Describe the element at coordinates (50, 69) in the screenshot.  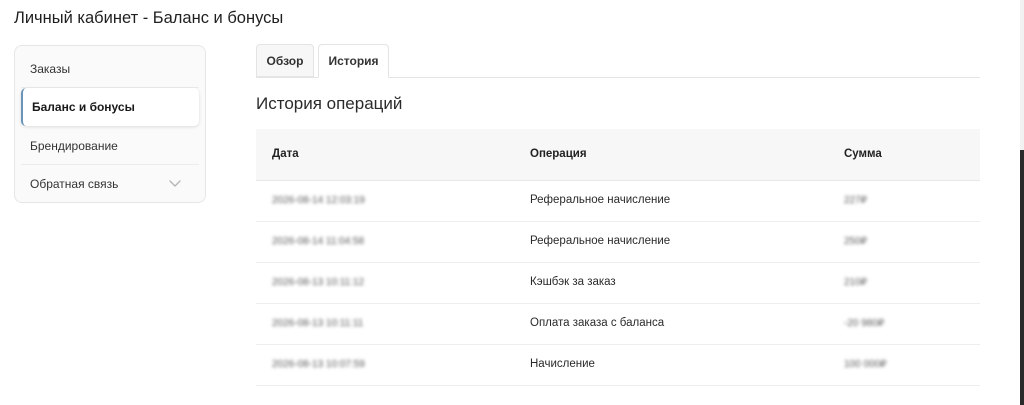
I see `sidebar-item-label: Заказы` at that location.